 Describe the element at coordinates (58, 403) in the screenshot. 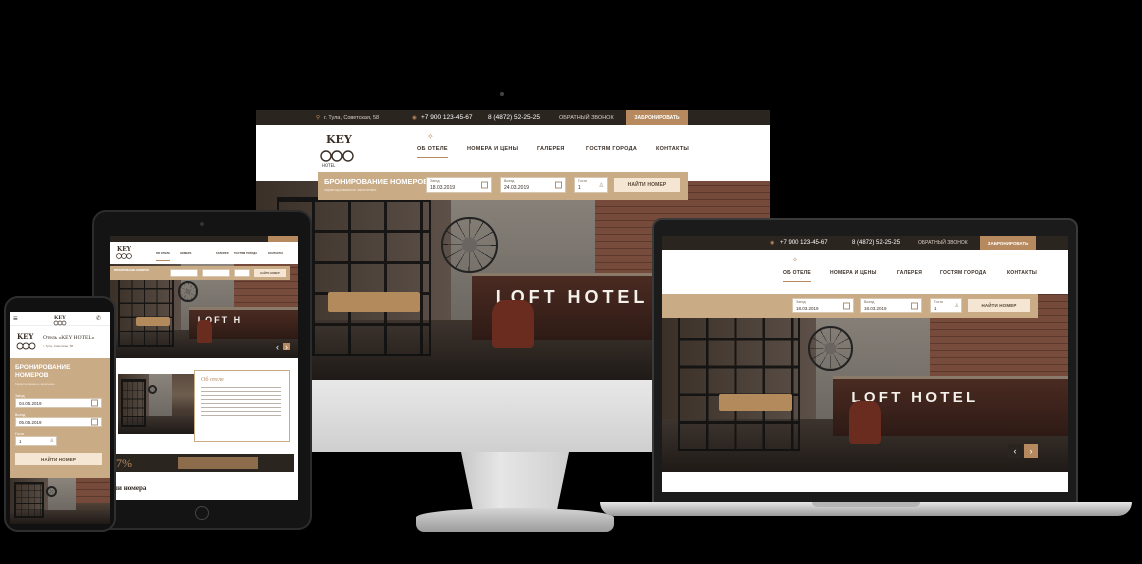

I see `phone-checkin: 04.05.2019` at that location.